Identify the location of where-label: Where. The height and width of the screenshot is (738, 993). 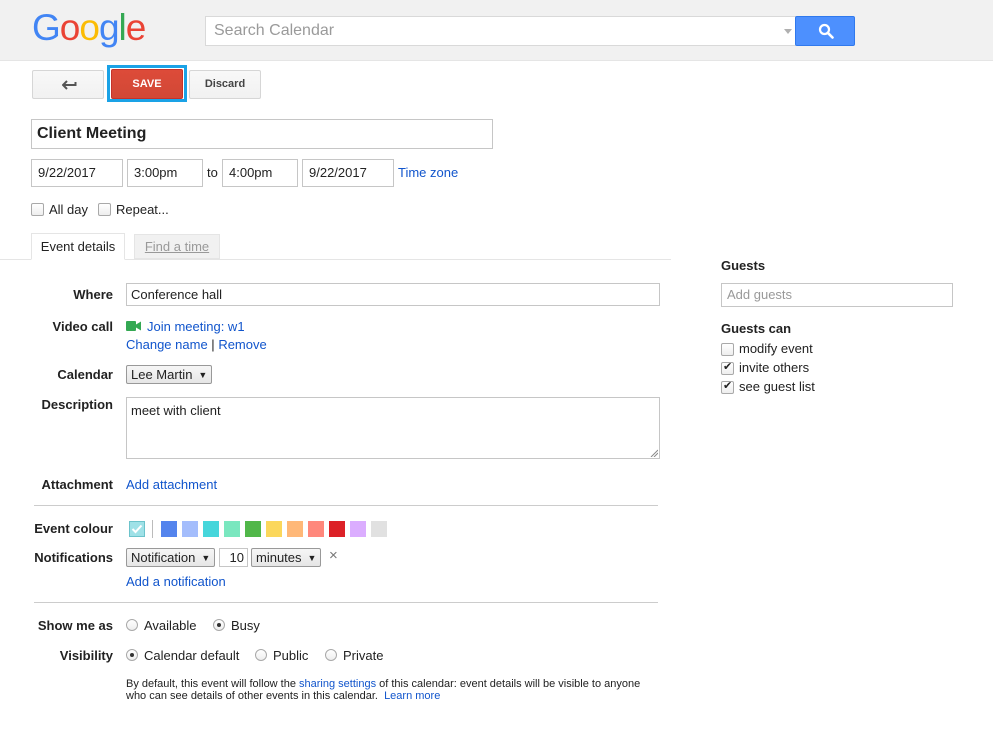
(93, 294).